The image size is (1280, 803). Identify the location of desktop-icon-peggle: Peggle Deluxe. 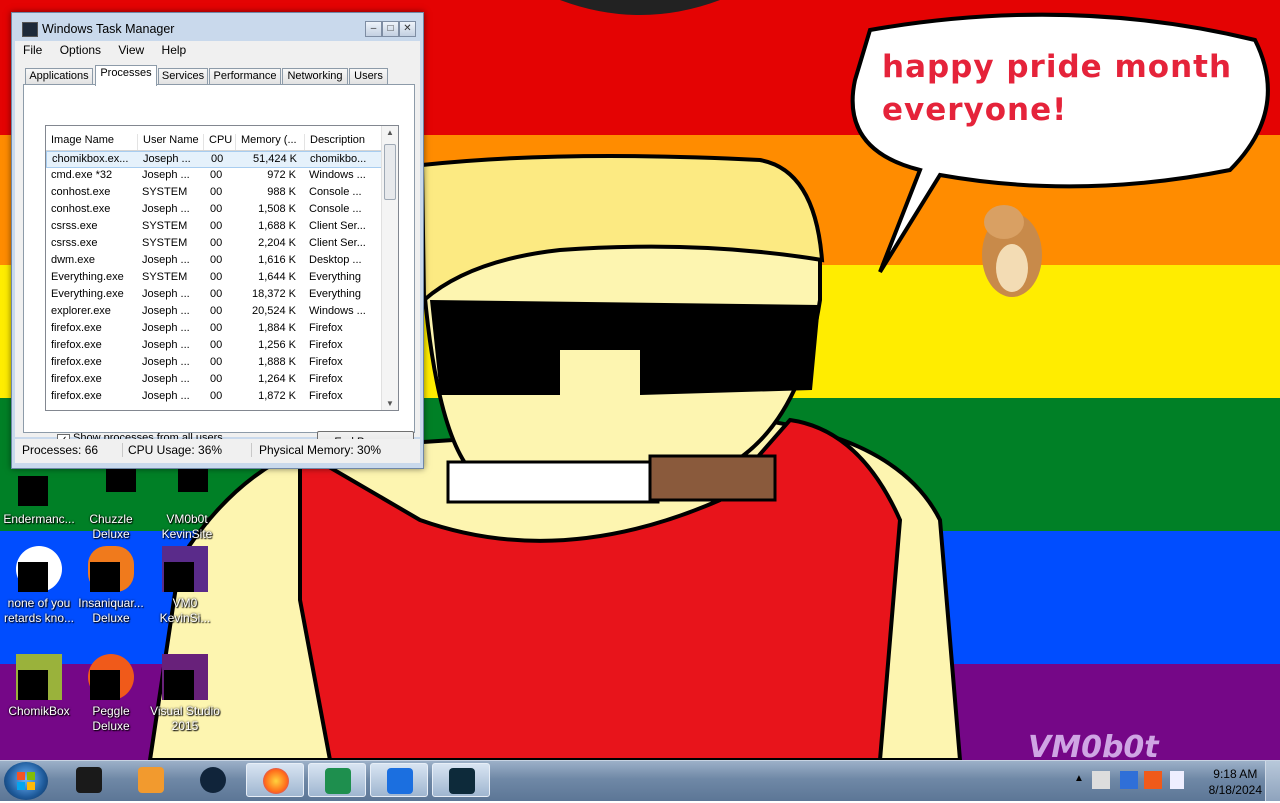
(111, 694).